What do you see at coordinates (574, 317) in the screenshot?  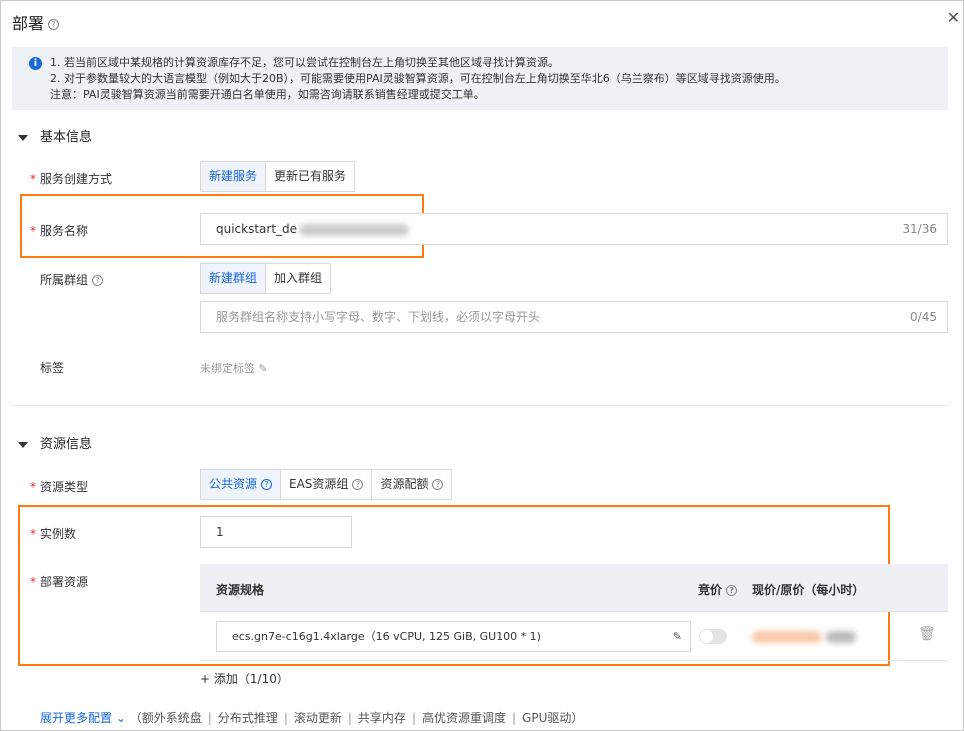 I see `group-name-input: 服务群组名称支持小写字母、数字、下划线，必须以字母开头 0/45` at bounding box center [574, 317].